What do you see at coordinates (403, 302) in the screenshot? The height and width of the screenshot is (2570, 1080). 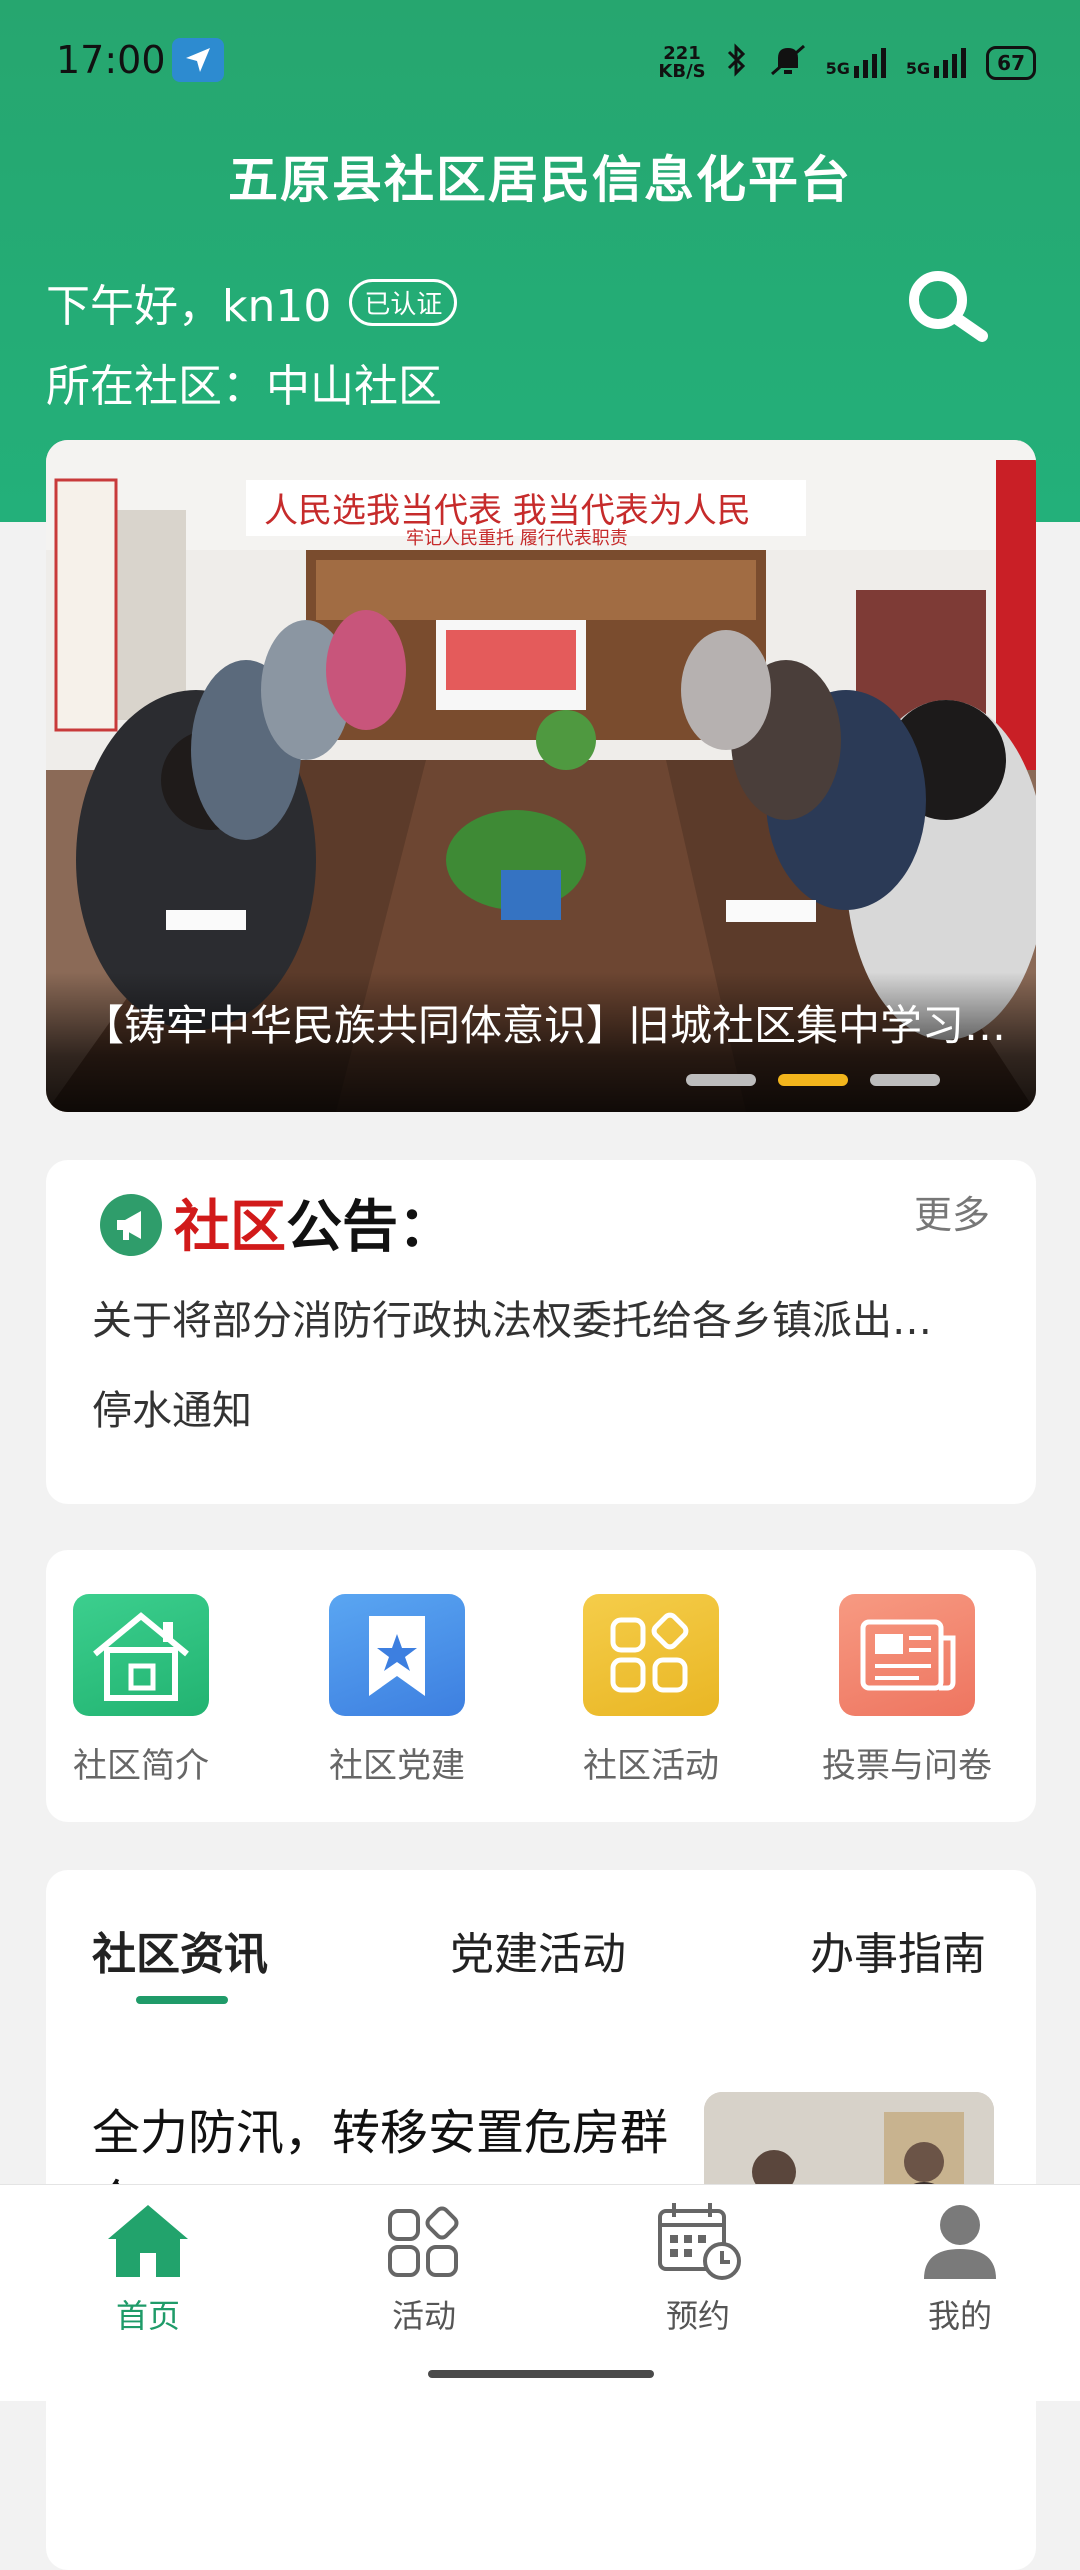 I see `verified-badge: 已认证` at bounding box center [403, 302].